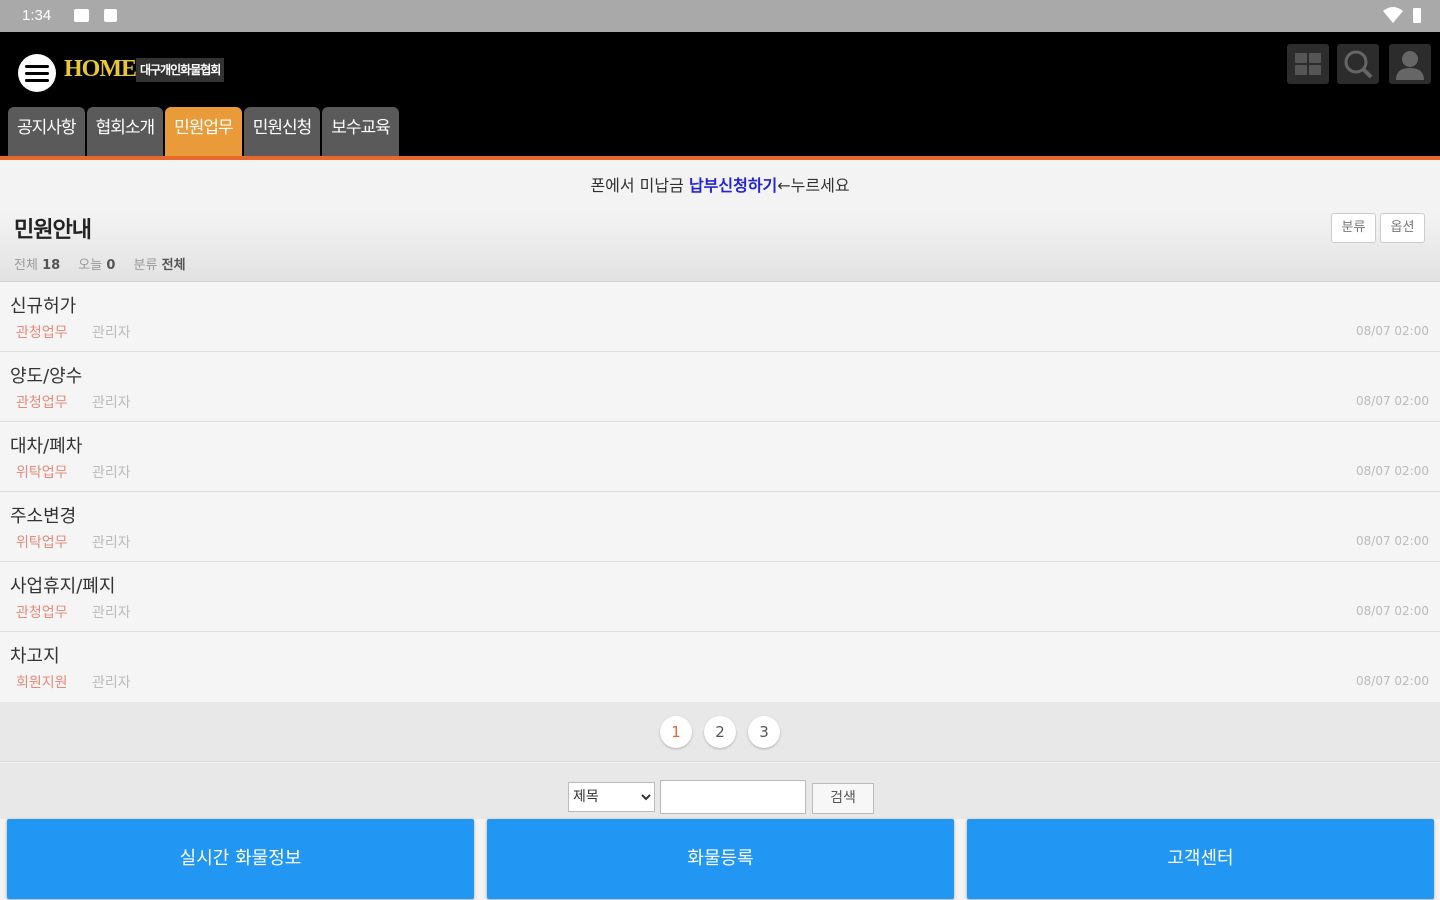 The image size is (1440, 900). Describe the element at coordinates (720, 96) in the screenshot. I see `app-header: HOME 대구개인화물협회 공지사항 협회소개 민원업무 민원신청 보수교육` at that location.